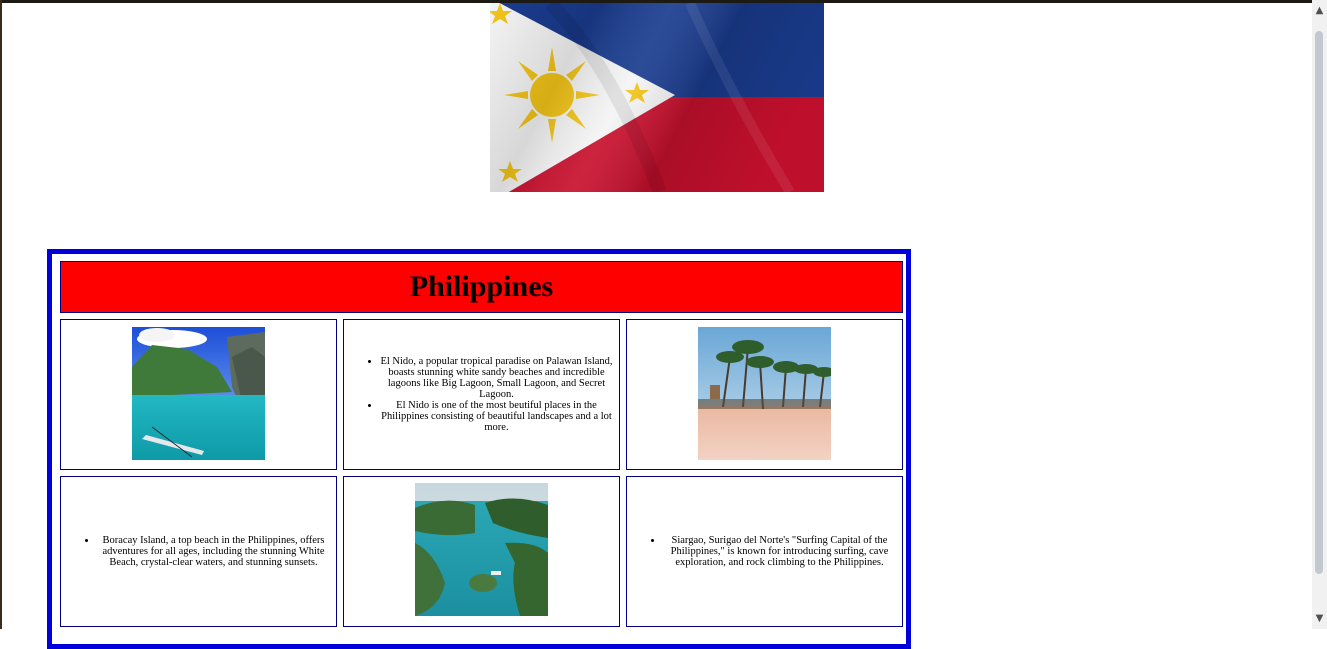 This screenshot has width=1327, height=649. I want to click on lagoon-photo-cell, so click(481, 551).